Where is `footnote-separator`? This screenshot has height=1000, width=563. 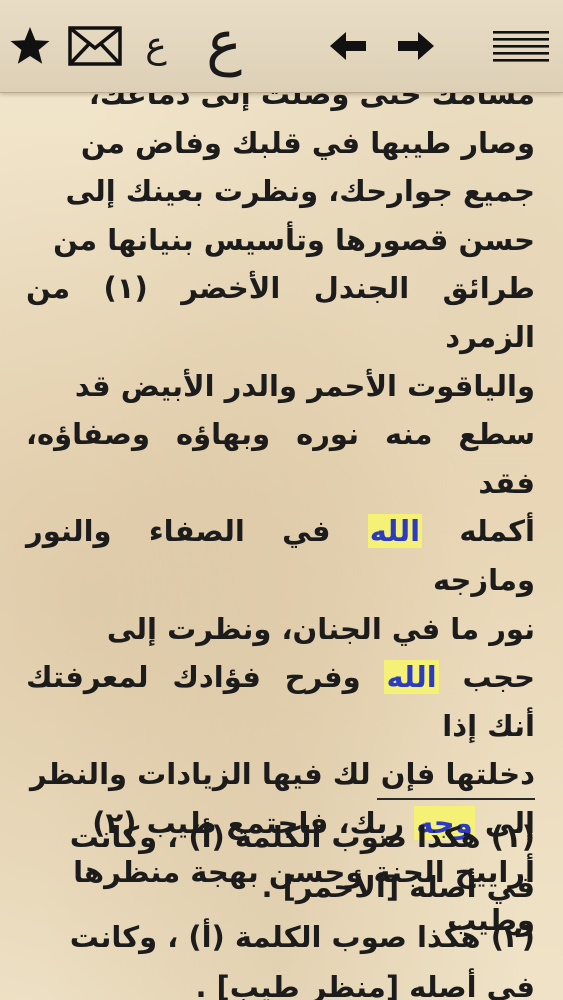 footnote-separator is located at coordinates (456, 799).